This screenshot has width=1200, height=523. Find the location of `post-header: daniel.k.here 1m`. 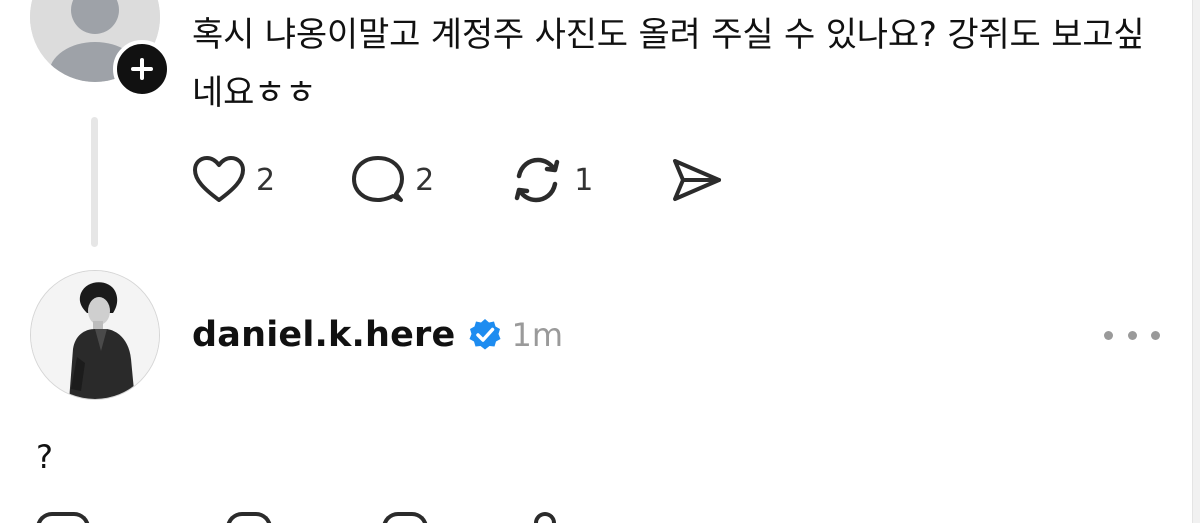

post-header: daniel.k.here 1m is located at coordinates (377, 335).